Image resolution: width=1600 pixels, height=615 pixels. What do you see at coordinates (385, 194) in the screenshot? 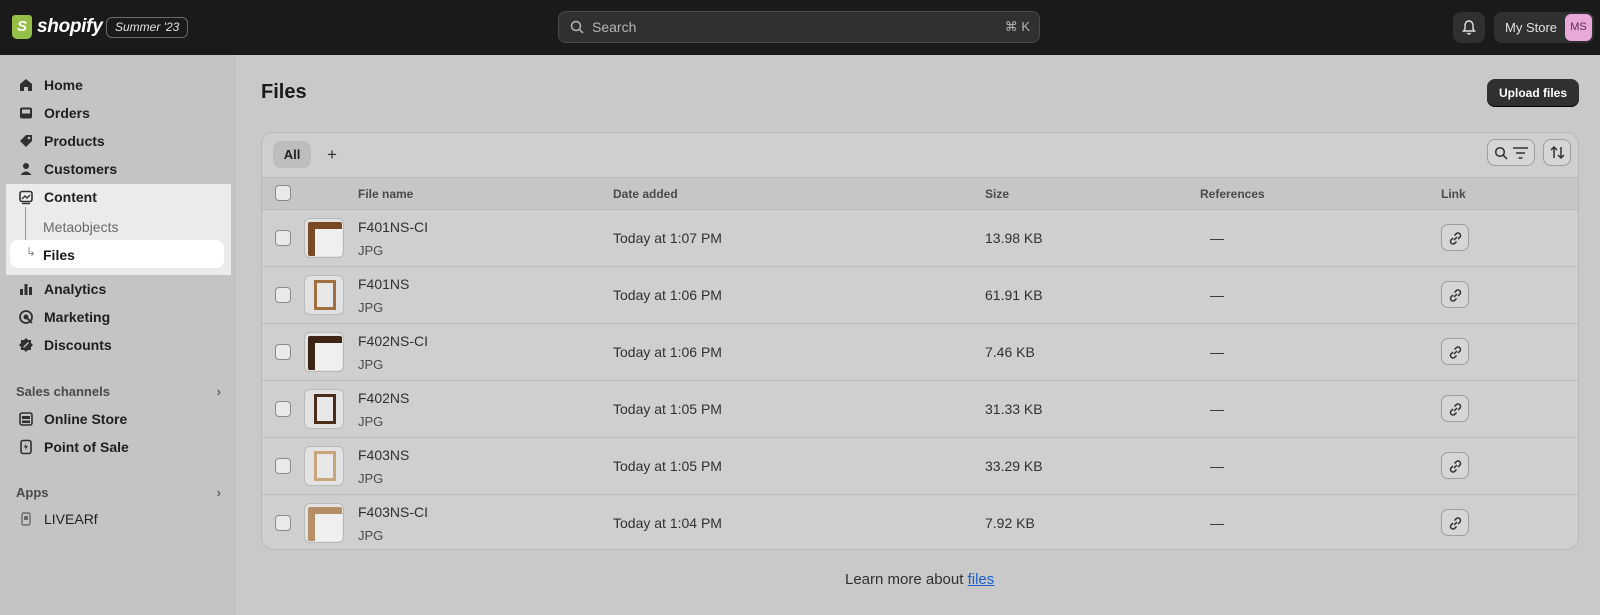
I see `column-file-name: File name` at bounding box center [385, 194].